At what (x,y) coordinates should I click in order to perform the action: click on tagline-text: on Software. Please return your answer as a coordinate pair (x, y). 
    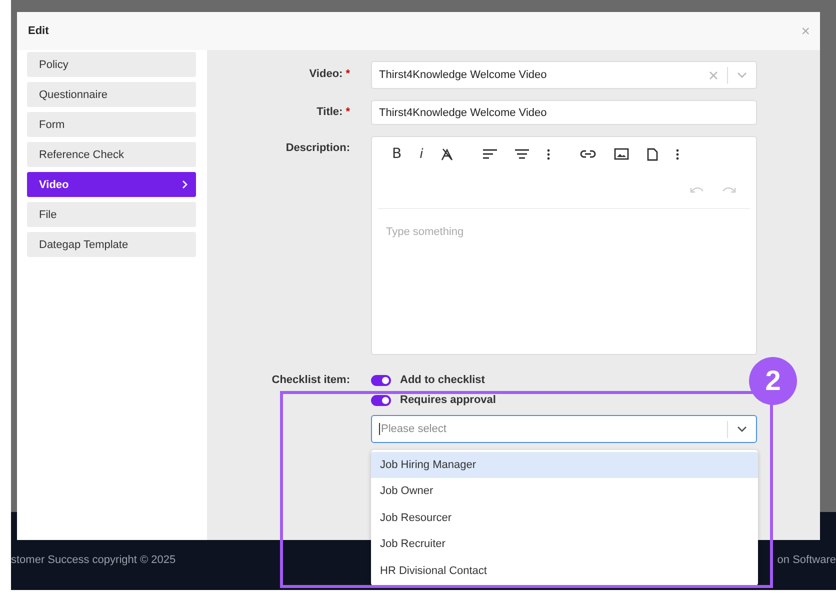
    Looking at the image, I should click on (806, 560).